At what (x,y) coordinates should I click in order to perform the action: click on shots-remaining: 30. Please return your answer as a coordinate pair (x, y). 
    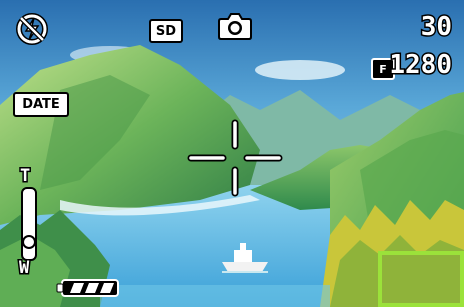
    Looking at the image, I should click on (436, 27).